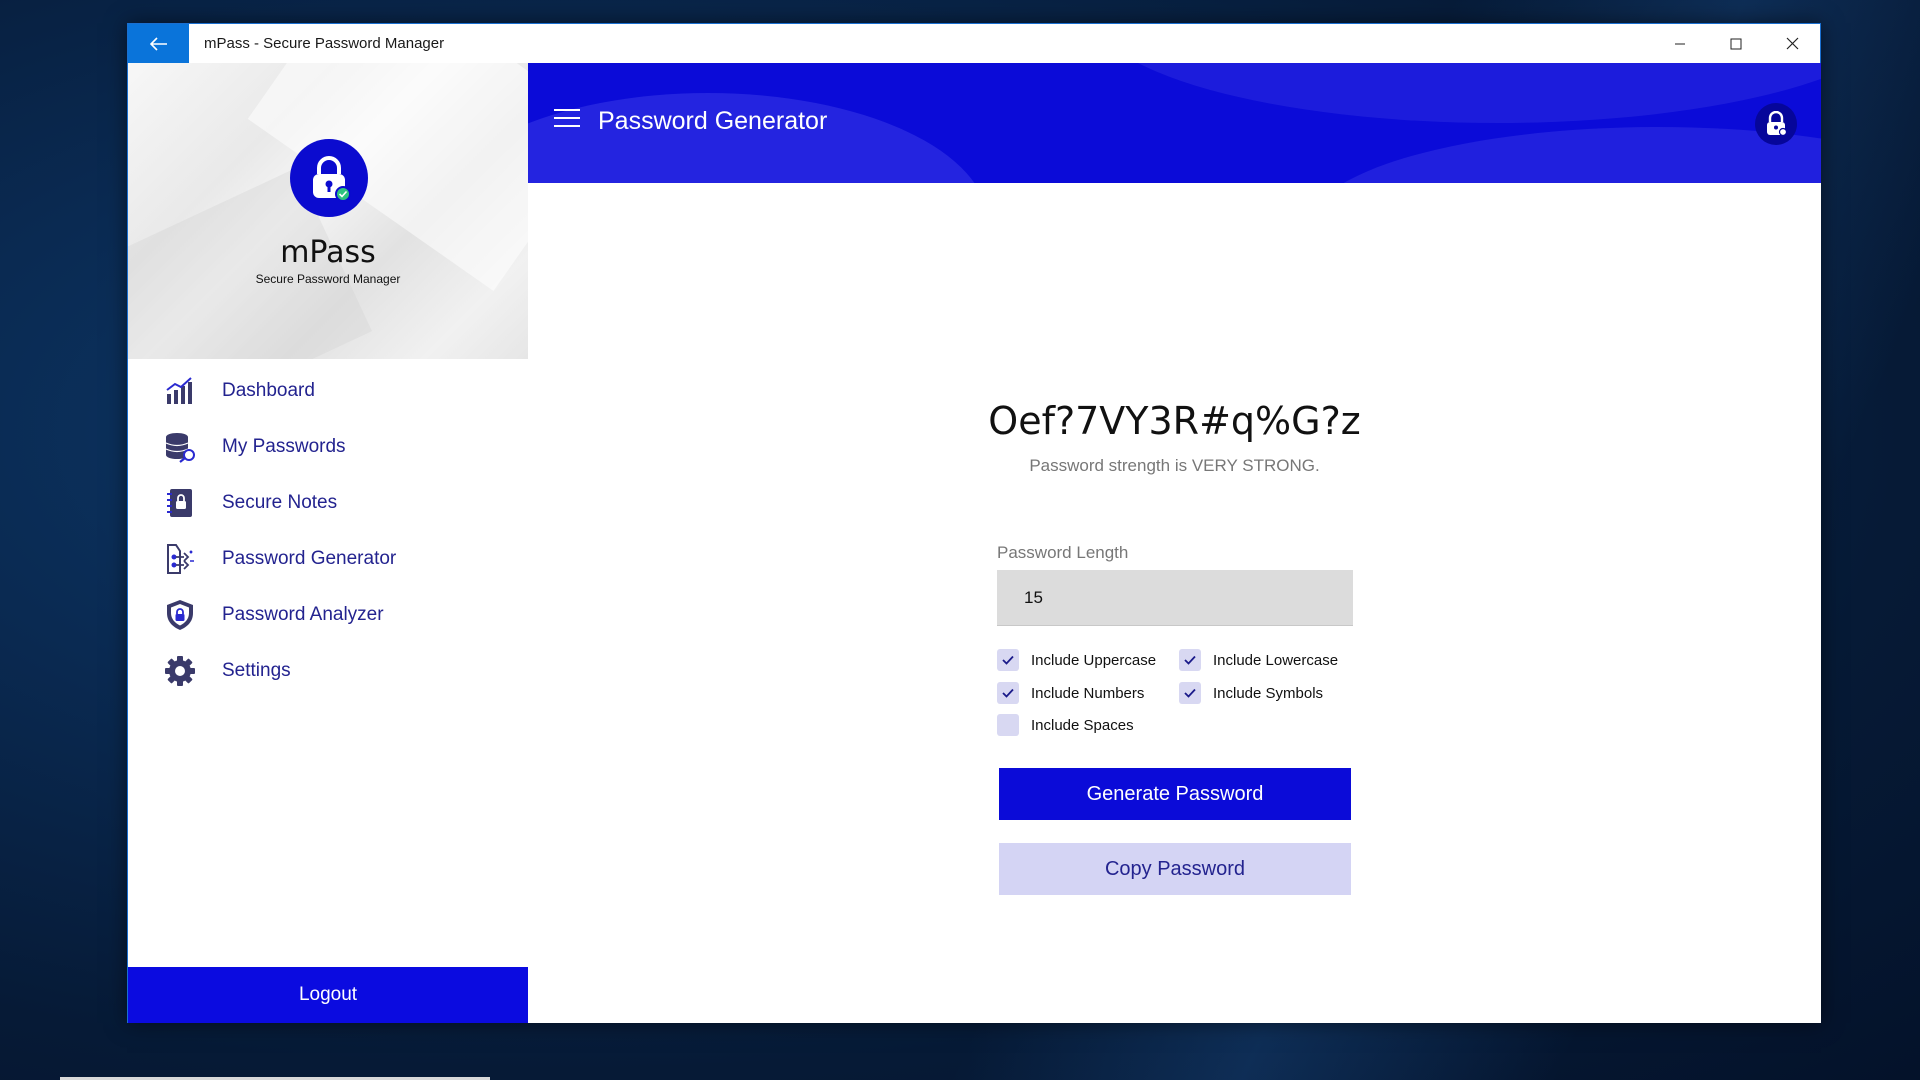  I want to click on page-title: Password Generator, so click(713, 121).